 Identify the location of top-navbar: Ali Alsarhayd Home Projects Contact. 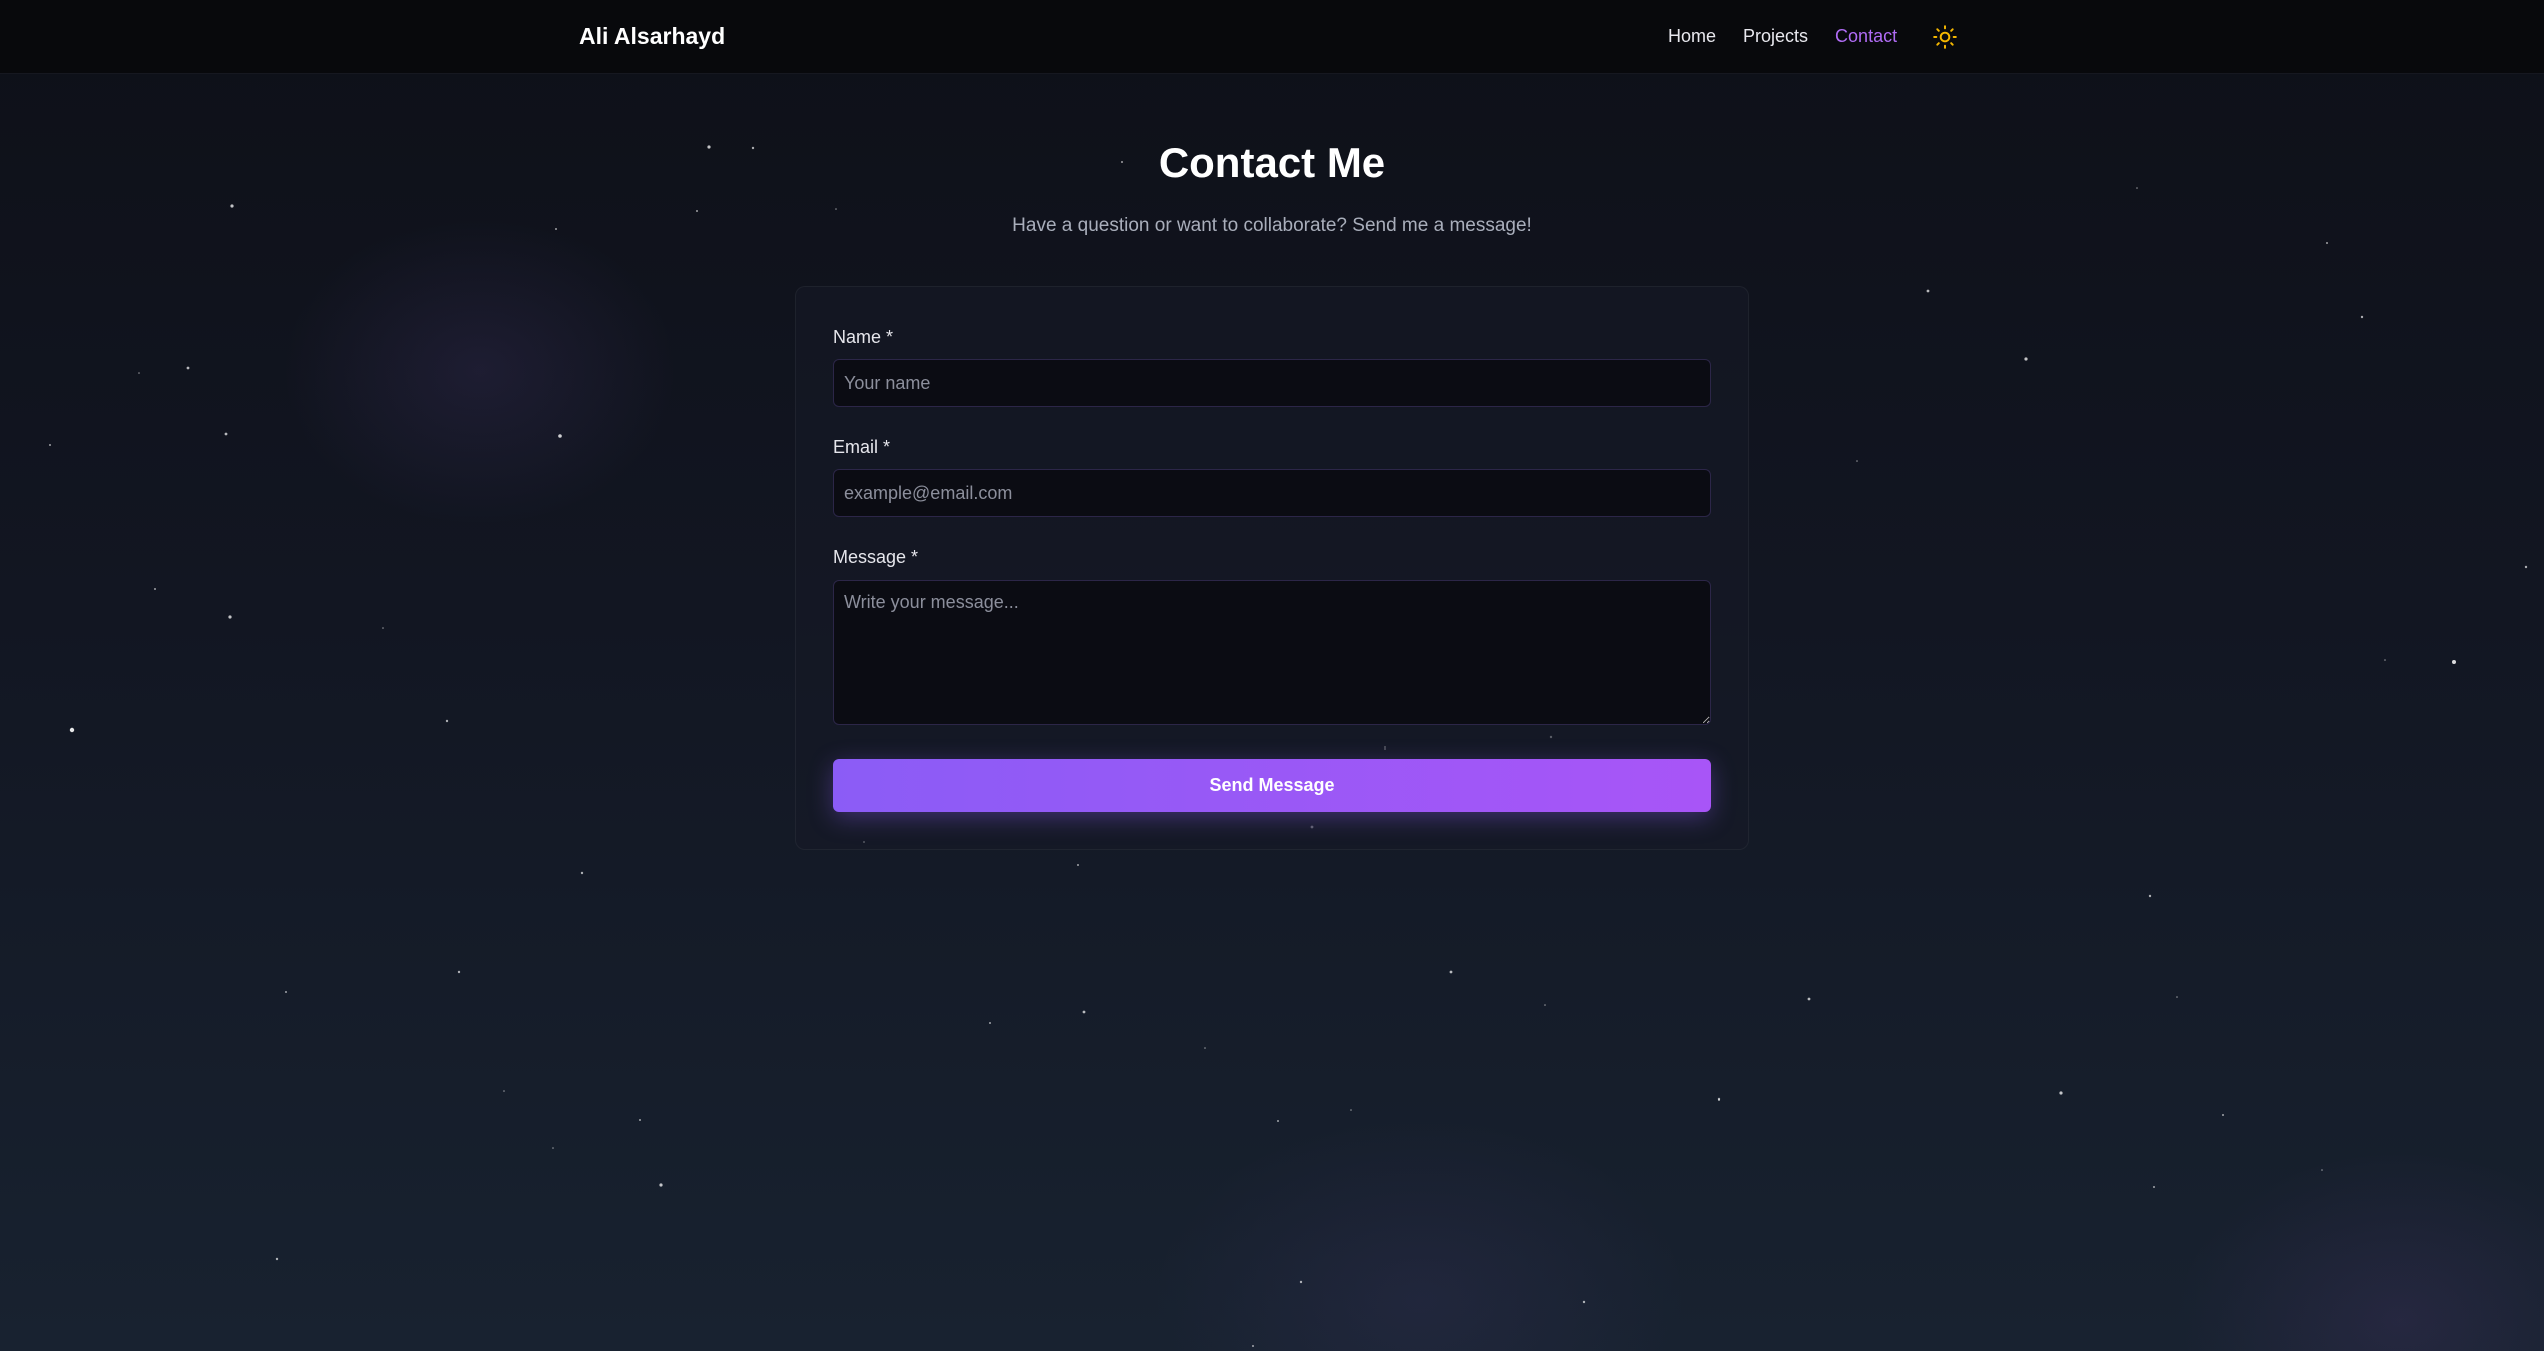
(1272, 36).